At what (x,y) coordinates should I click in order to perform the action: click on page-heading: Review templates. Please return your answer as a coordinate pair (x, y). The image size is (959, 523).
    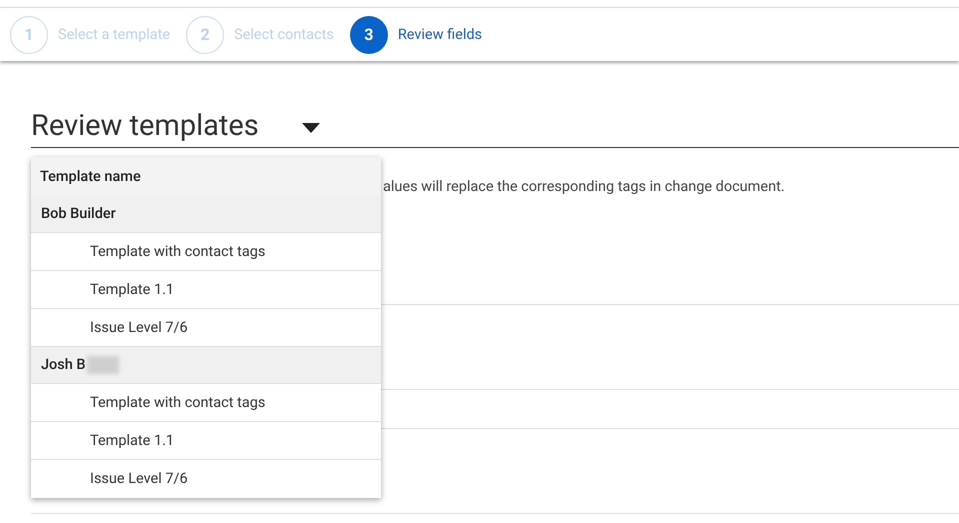
    Looking at the image, I should click on (145, 126).